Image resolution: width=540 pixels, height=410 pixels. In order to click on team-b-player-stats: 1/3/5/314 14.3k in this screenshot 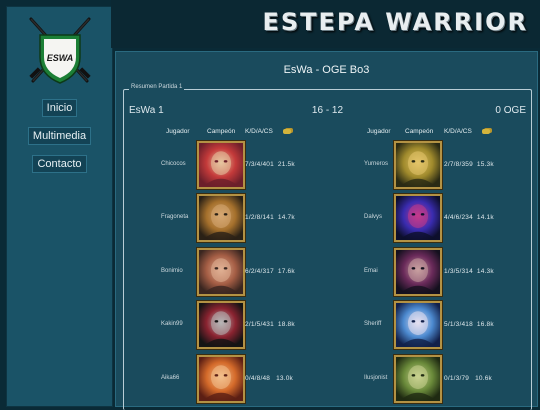, I will do `click(469, 271)`.